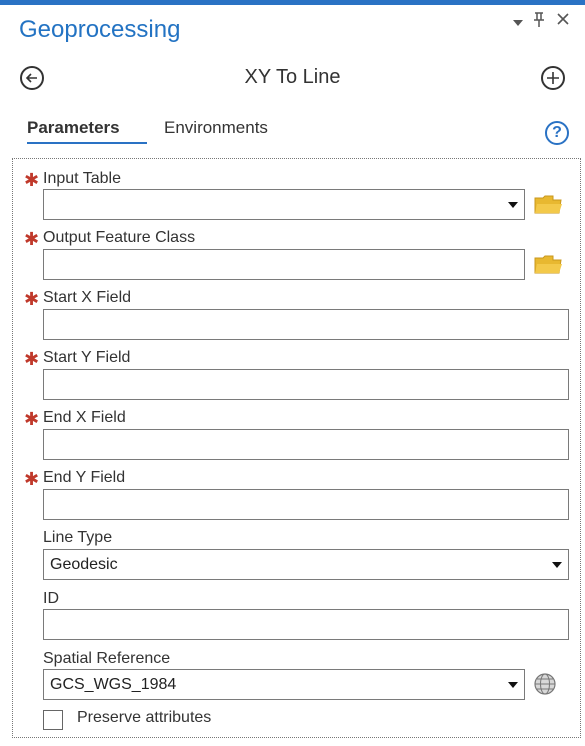 Image resolution: width=585 pixels, height=746 pixels. Describe the element at coordinates (545, 684) in the screenshot. I see `globe-icon` at that location.